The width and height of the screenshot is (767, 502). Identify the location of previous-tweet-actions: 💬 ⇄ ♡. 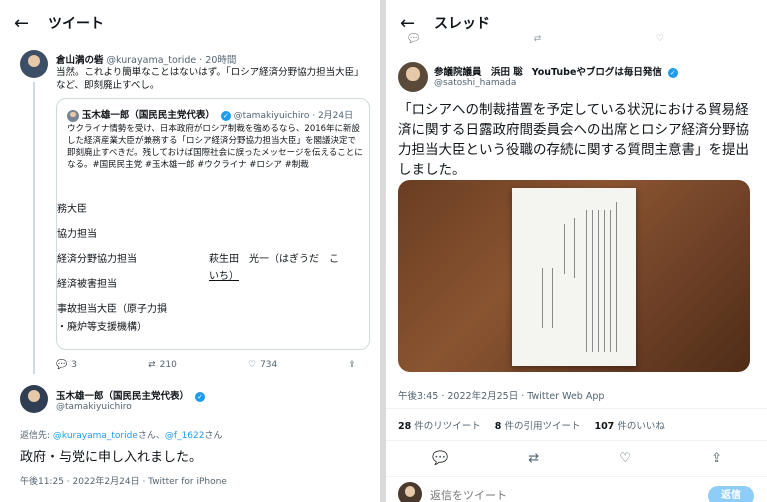
(538, 39).